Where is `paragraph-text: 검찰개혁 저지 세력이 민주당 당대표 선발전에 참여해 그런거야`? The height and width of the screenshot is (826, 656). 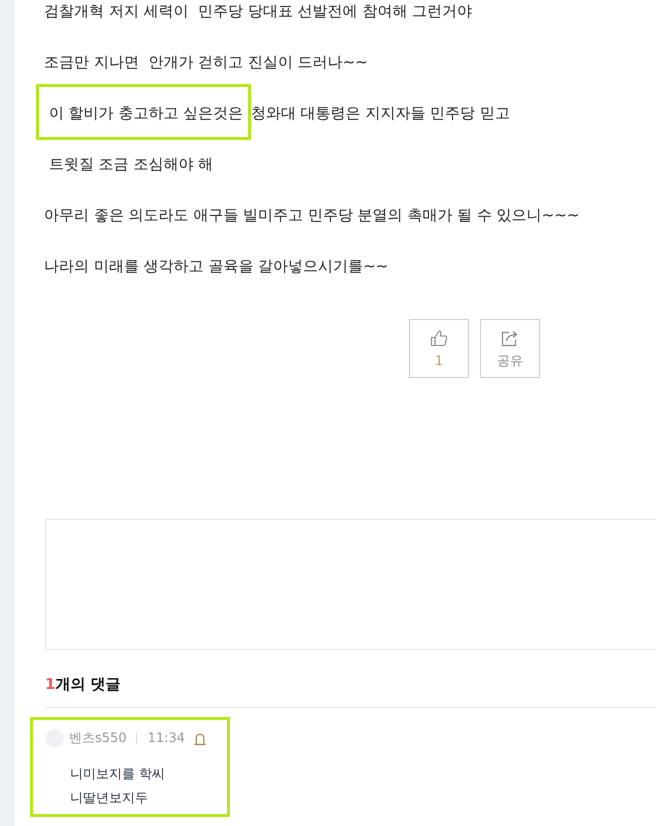
paragraph-text: 검찰개혁 저지 세력이 민주당 당대표 선발전에 참여해 그런거야 is located at coordinates (258, 11).